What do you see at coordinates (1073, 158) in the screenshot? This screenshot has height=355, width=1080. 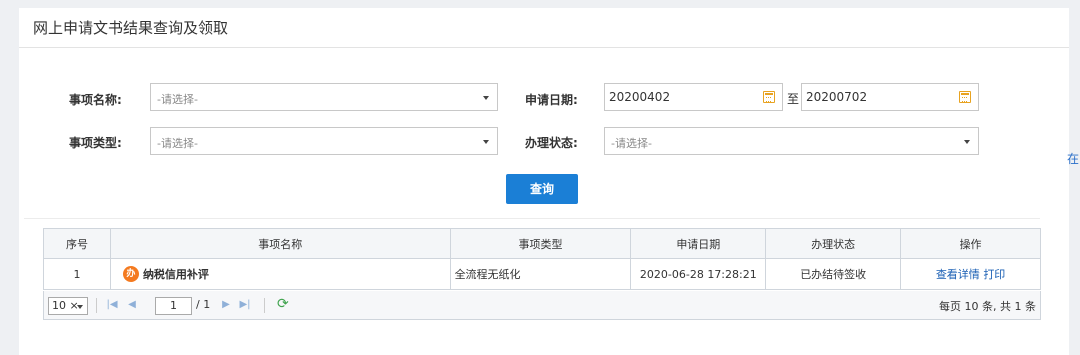 I see `side-link: 在` at bounding box center [1073, 158].